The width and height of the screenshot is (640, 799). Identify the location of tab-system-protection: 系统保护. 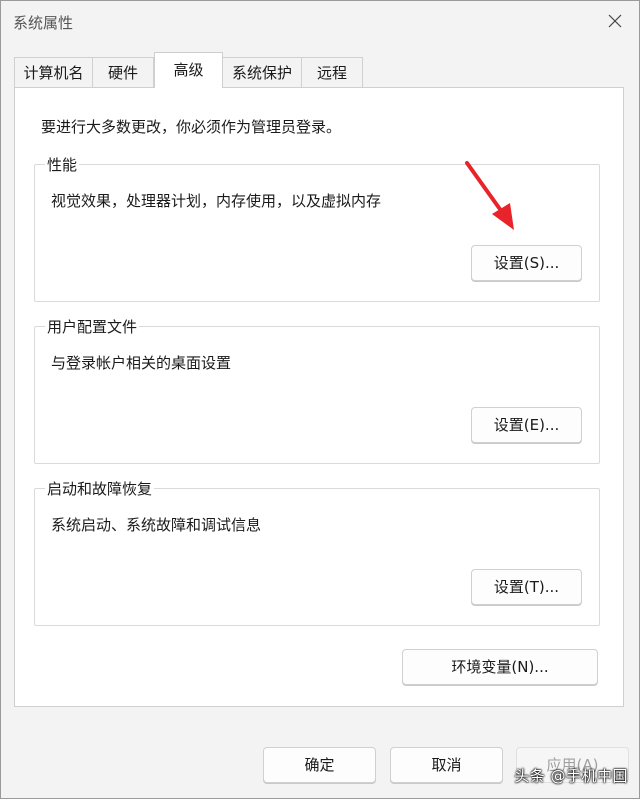
(262, 72).